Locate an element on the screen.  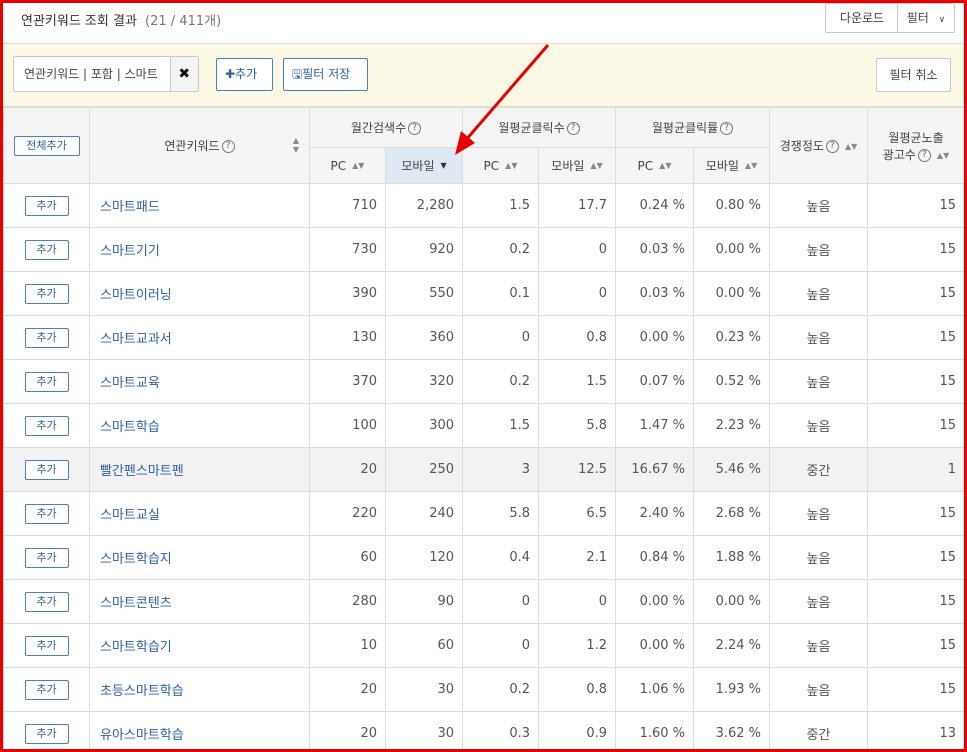
filter-dropdown-button: 필터 ∨ is located at coordinates (926, 18).